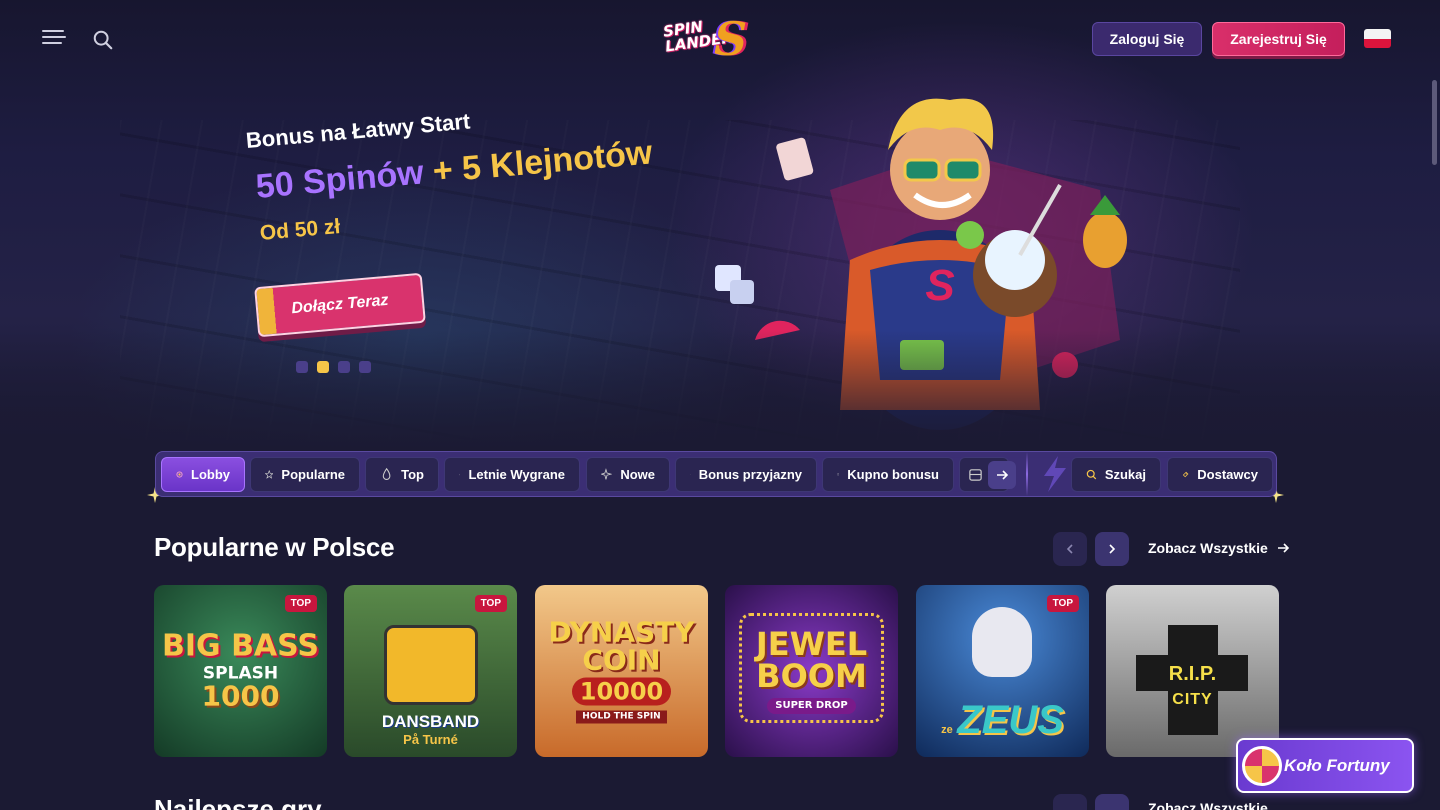 This screenshot has height=810, width=1440. What do you see at coordinates (386, 473) in the screenshot?
I see `flame-icon` at bounding box center [386, 473].